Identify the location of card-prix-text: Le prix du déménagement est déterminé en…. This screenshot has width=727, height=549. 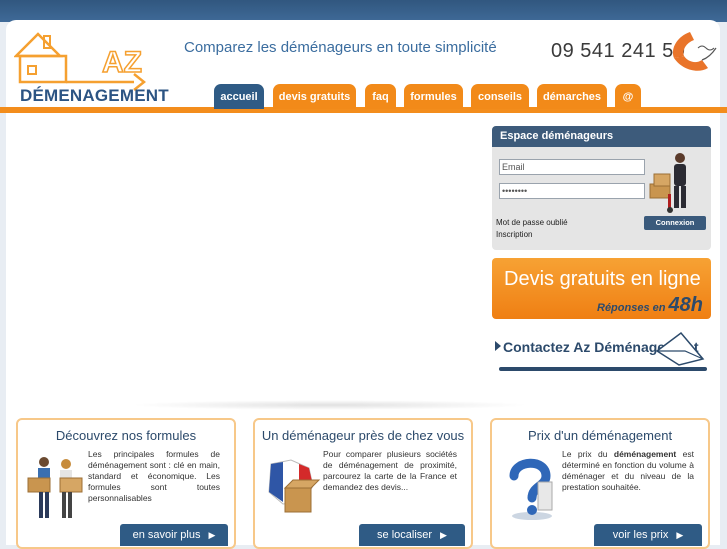
(628, 471).